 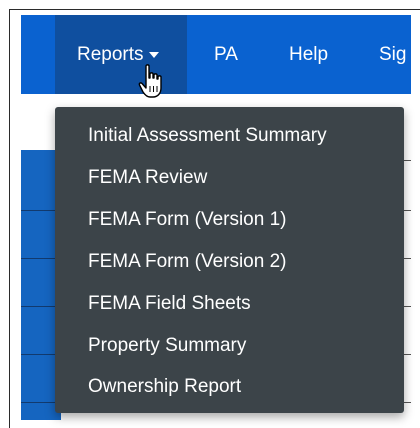 I want to click on menu-item-initial-assessment-summary: Initial Assessment Summary, so click(x=207, y=136).